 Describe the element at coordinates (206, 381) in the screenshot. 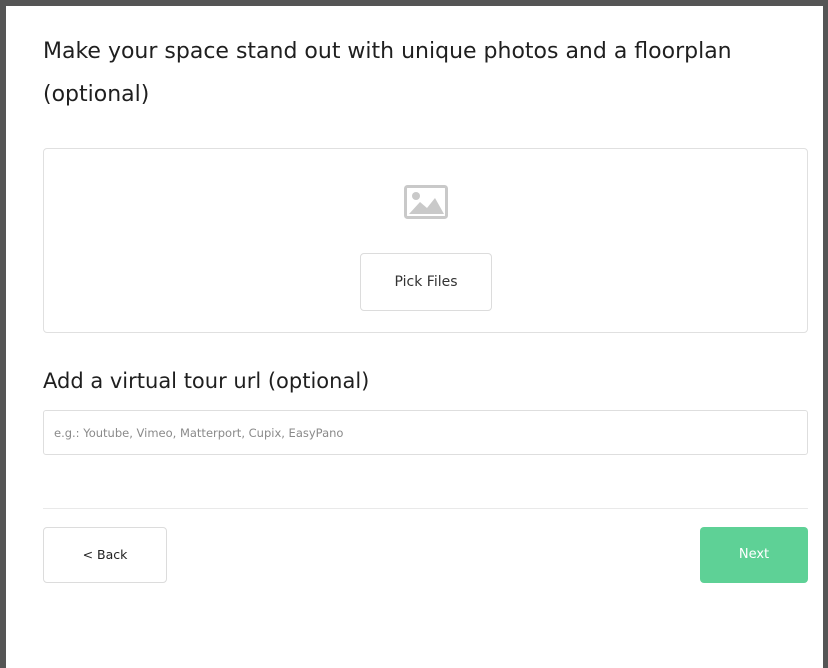

I see `virtual-tour-heading: Add a virtual tour url (optional)` at that location.